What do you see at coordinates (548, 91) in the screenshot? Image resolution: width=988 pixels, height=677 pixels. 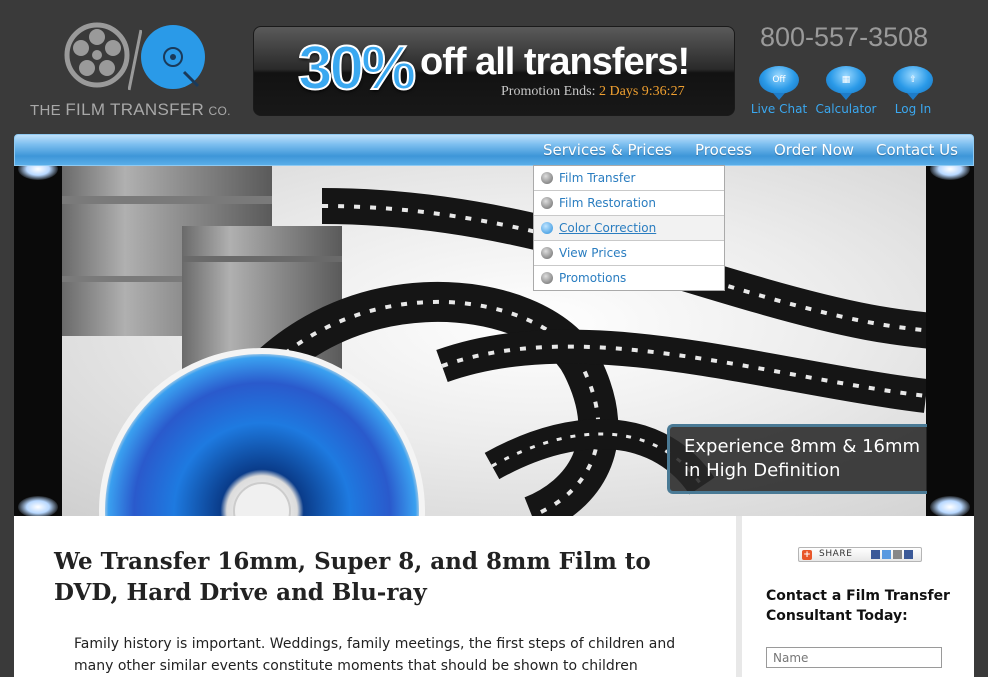 I see `promo-ends-label: Promotion Ends:` at bounding box center [548, 91].